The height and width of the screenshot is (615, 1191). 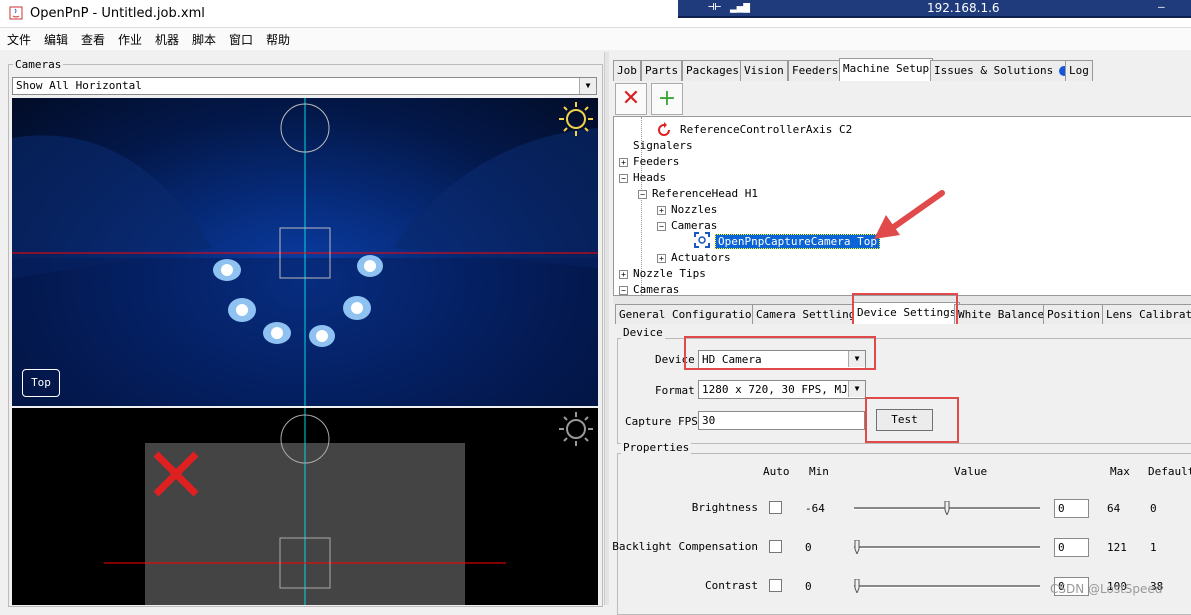 What do you see at coordinates (664, 129) in the screenshot?
I see `axis-rotate-icon` at bounding box center [664, 129].